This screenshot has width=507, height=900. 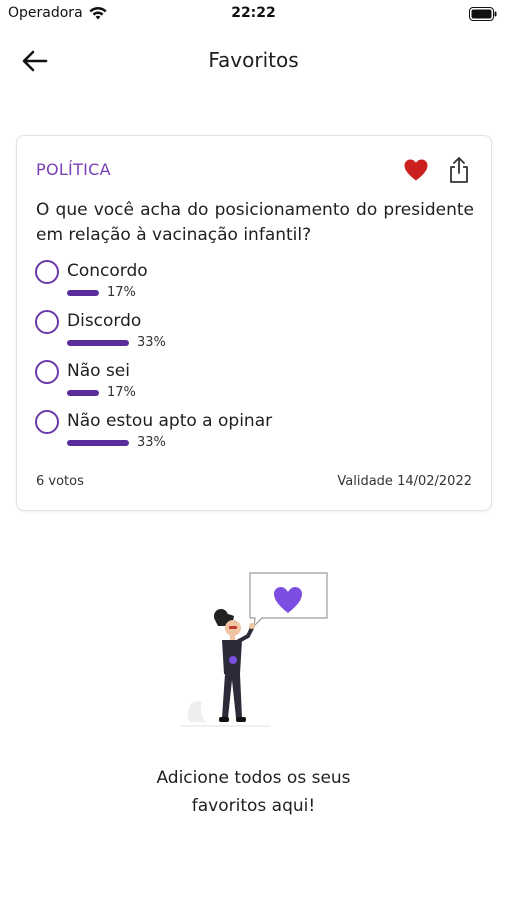 I want to click on poll-category: POLÍTICA, so click(x=73, y=169).